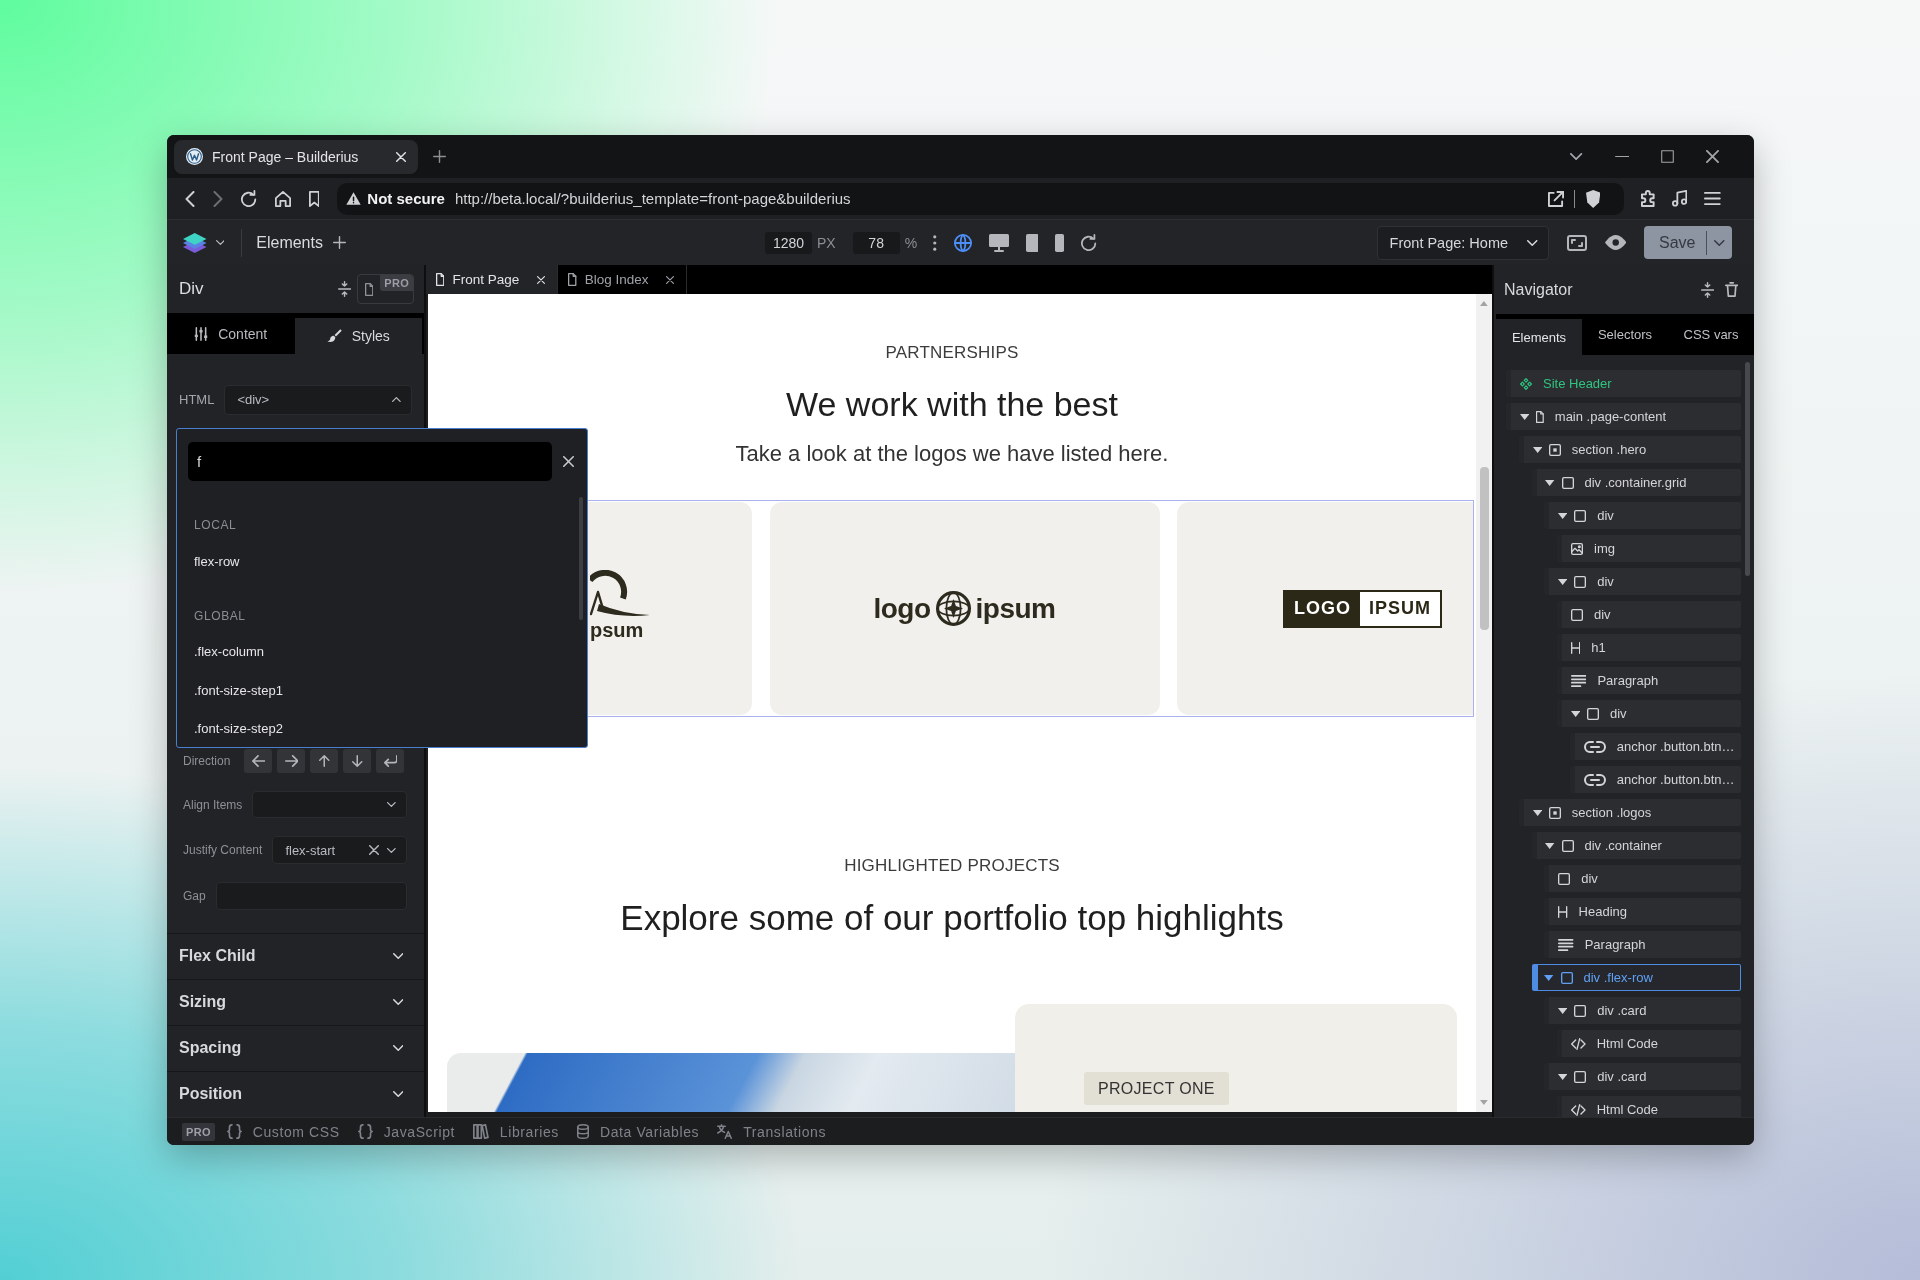 Image resolution: width=1920 pixels, height=1280 pixels. I want to click on fullscreen-icon, so click(1576, 242).